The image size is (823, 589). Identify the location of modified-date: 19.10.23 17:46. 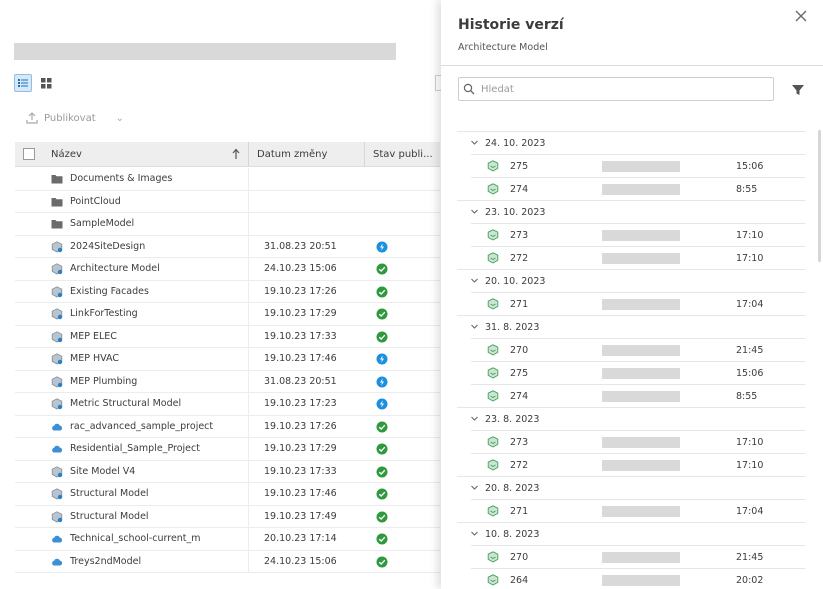
(300, 358).